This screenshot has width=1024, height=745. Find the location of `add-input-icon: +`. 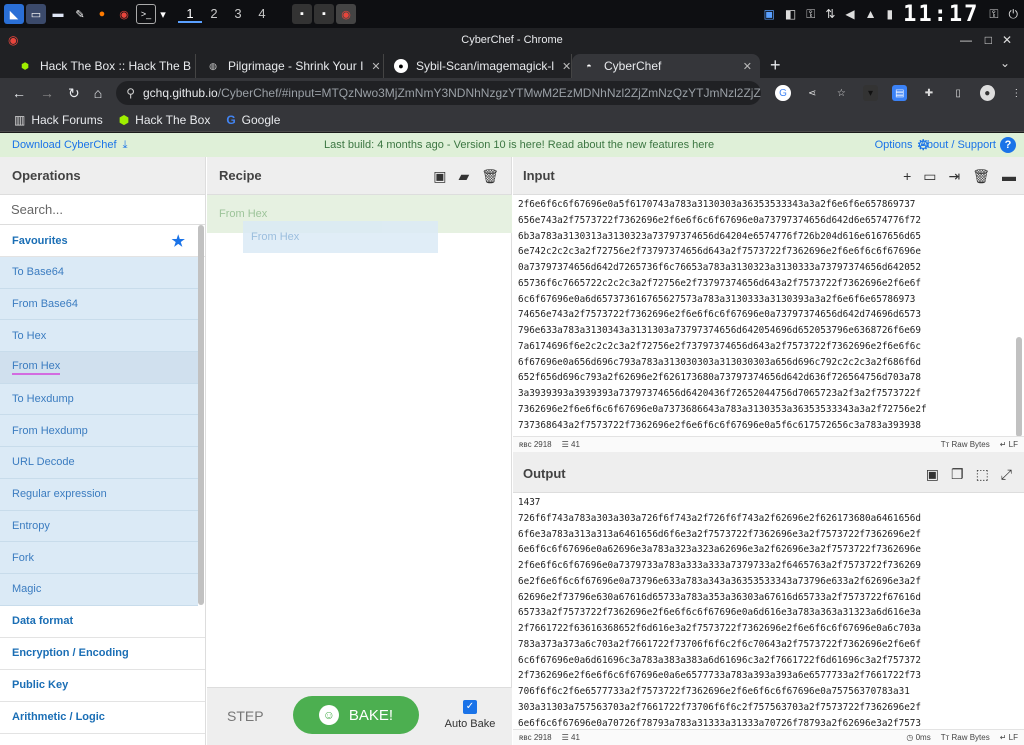

add-input-icon: + is located at coordinates (907, 176).